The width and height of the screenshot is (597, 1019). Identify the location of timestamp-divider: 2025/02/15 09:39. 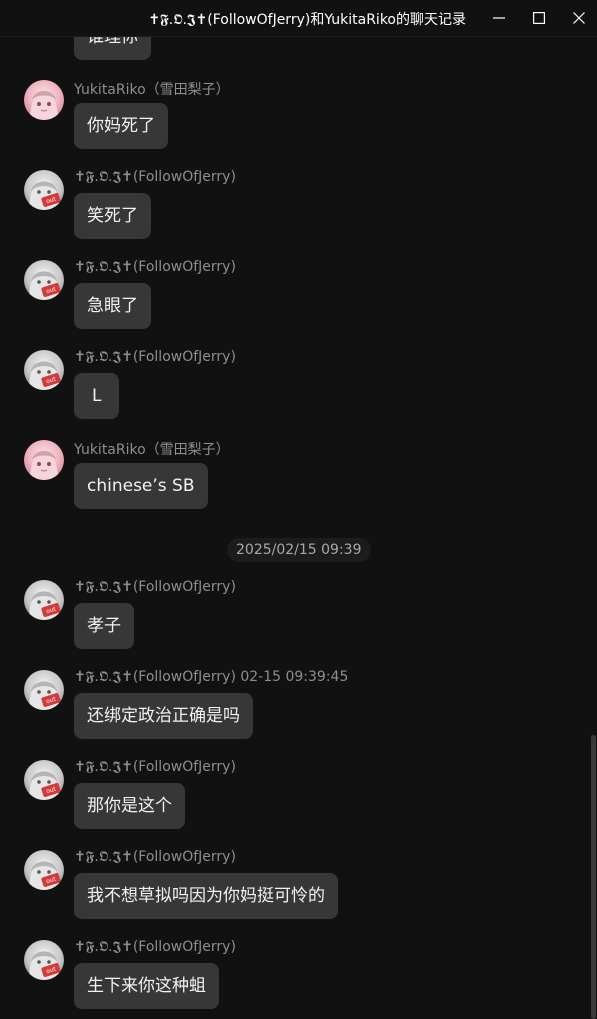
(299, 550).